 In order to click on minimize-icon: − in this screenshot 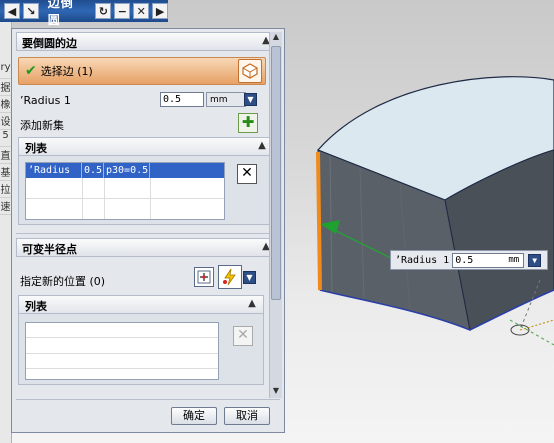, I will do `click(122, 11)`.